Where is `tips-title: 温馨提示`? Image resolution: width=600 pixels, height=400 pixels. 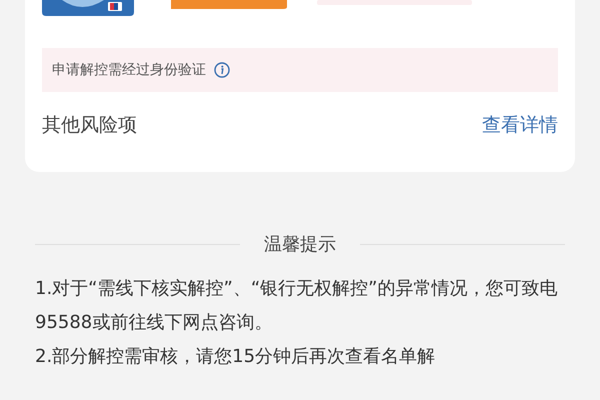 tips-title: 温馨提示 is located at coordinates (300, 244).